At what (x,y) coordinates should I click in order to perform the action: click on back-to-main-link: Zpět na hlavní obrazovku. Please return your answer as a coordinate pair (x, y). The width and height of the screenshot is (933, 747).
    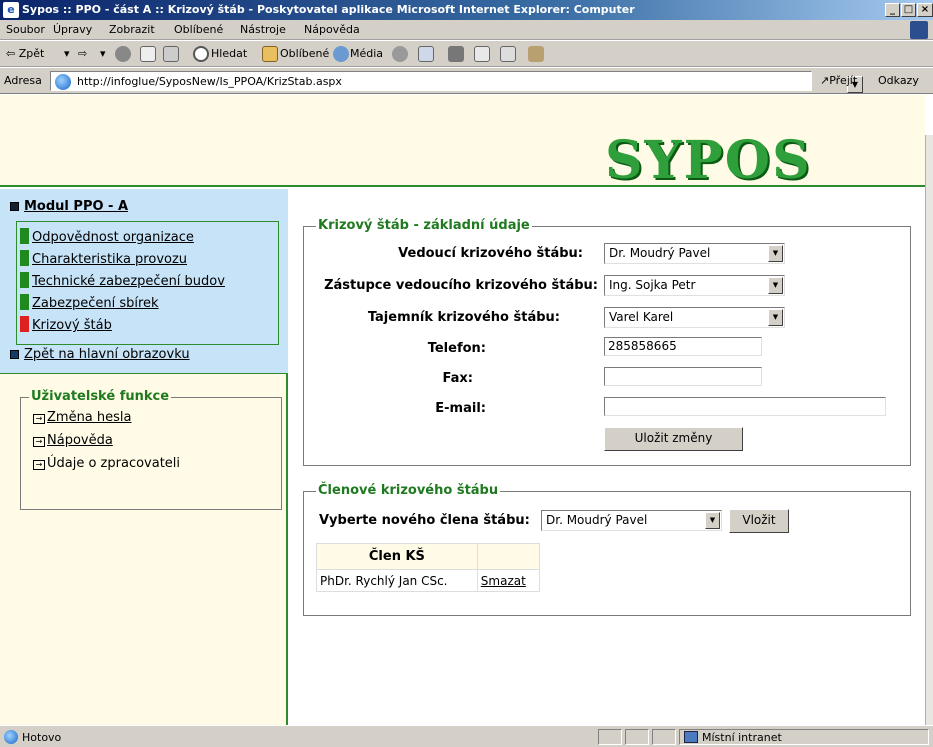
    Looking at the image, I should click on (100, 354).